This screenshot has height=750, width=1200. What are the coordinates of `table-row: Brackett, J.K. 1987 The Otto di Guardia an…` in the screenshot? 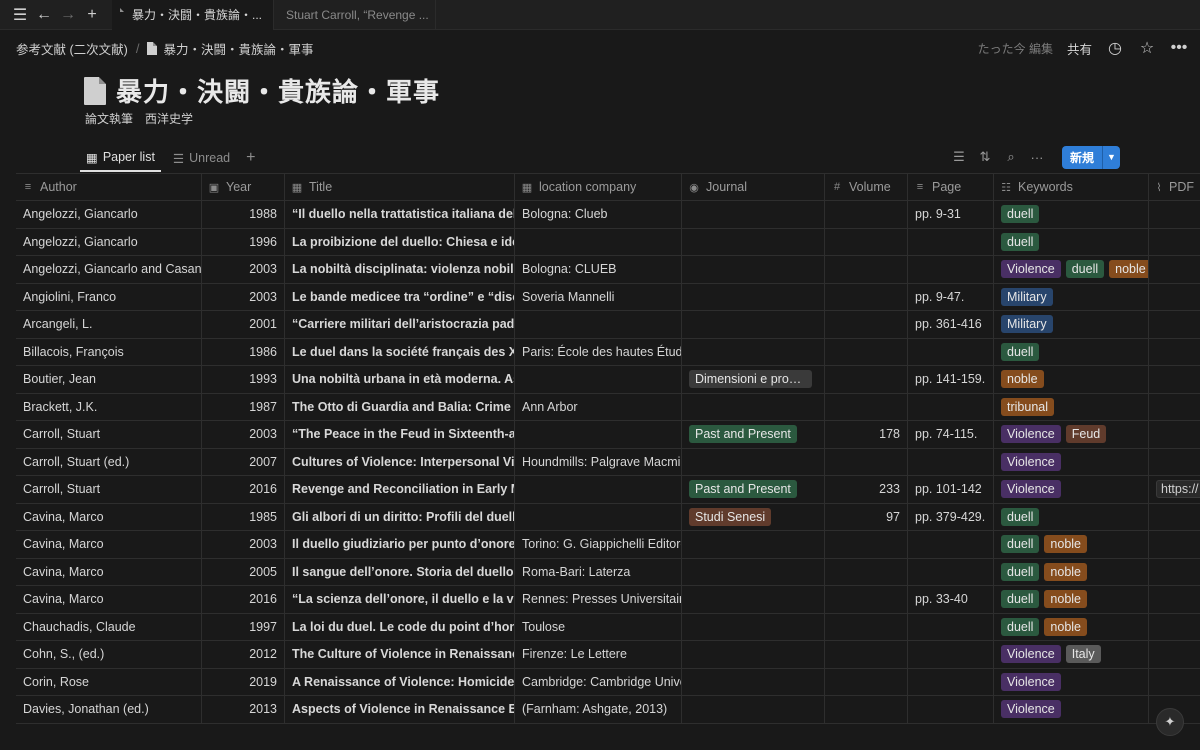 It's located at (608, 407).